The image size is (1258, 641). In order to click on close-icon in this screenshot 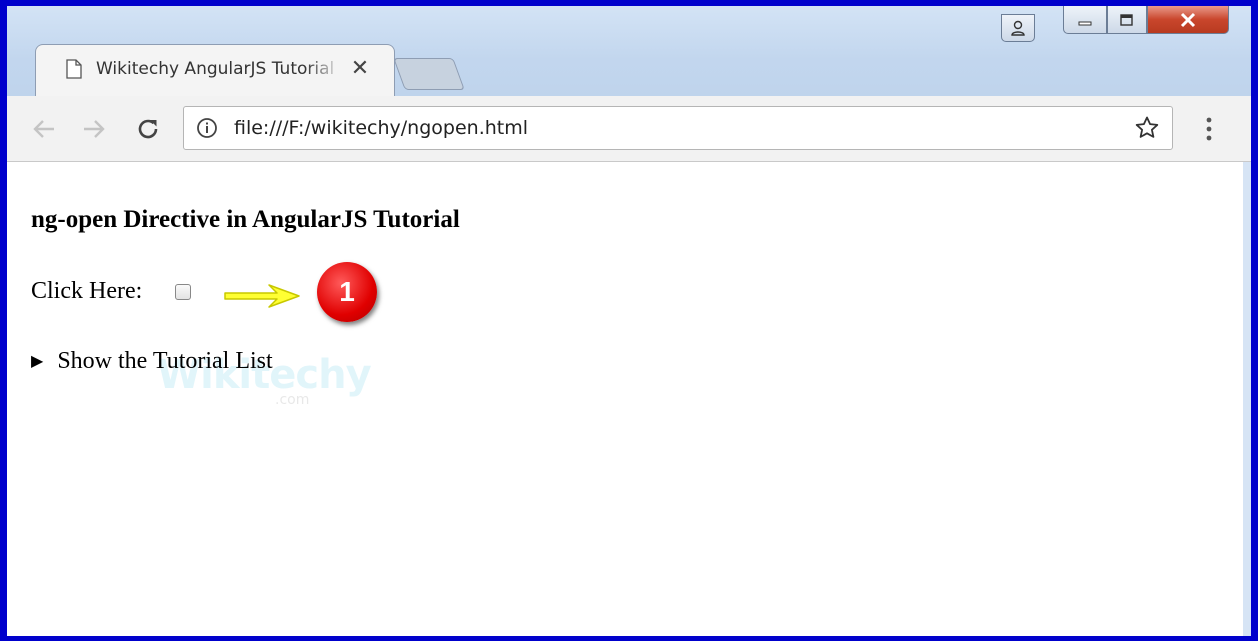, I will do `click(1188, 19)`.